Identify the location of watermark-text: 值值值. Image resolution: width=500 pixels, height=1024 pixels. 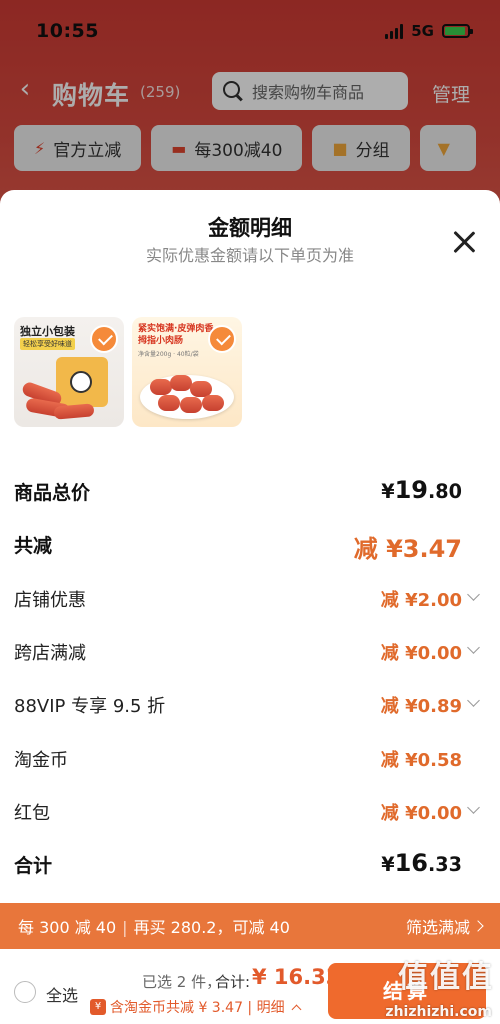
(446, 977).